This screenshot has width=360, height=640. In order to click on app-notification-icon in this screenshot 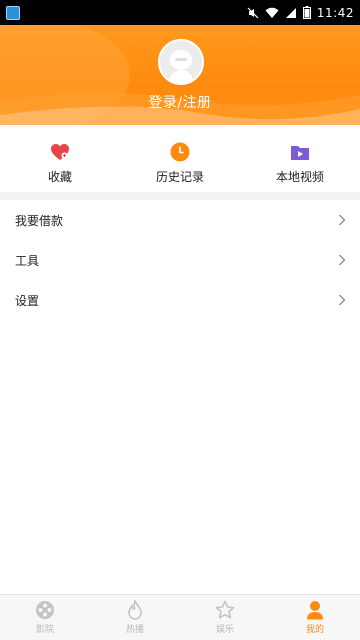, I will do `click(13, 12)`.